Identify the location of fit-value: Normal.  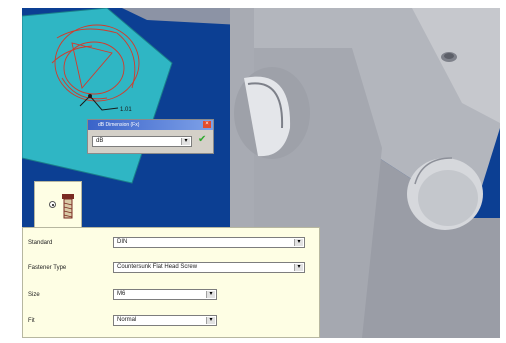
(127, 320).